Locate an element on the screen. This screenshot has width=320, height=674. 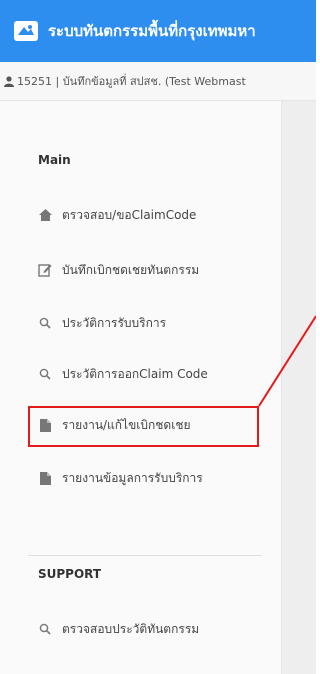
sidebar-item-label: บันทึกเบิกชดเชยทันตกรรม is located at coordinates (131, 269).